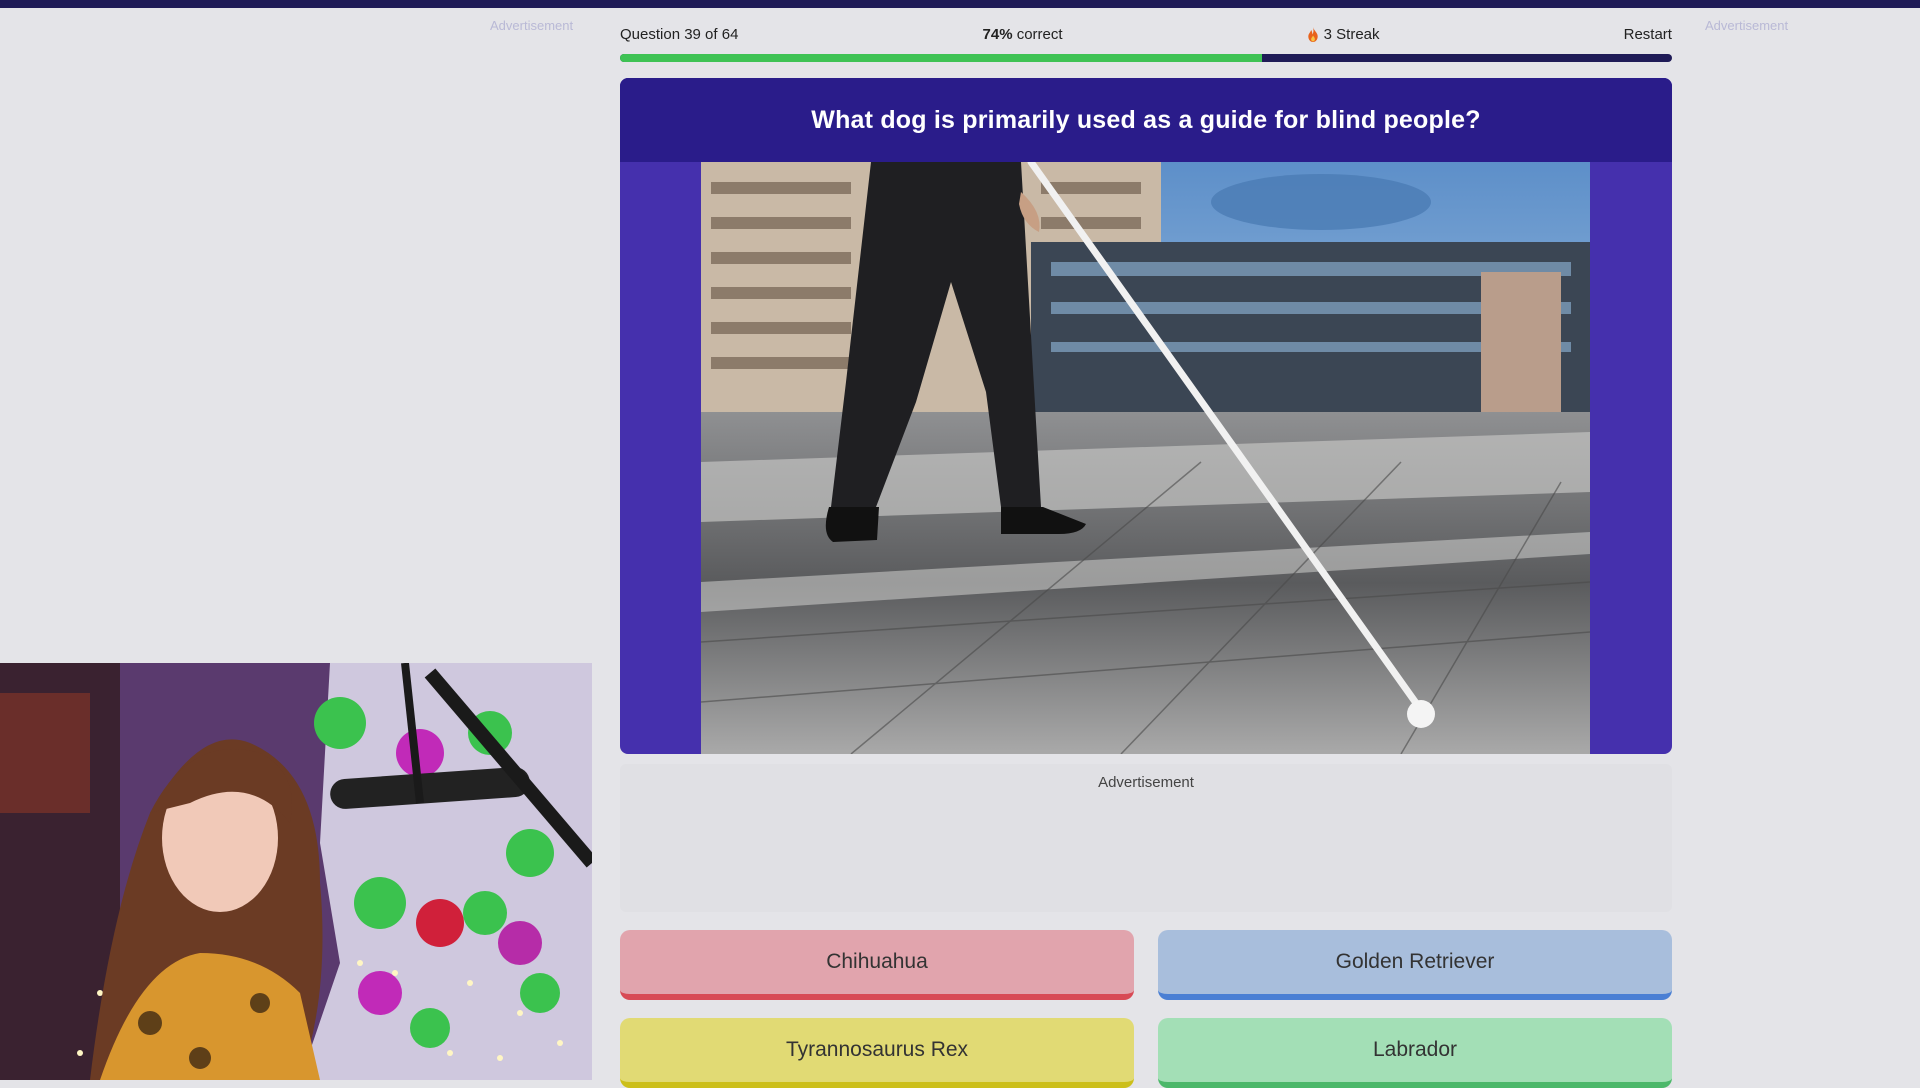 This screenshot has width=1920, height=1088. Describe the element at coordinates (877, 1053) in the screenshot. I see `answer-button-3: Tyrannosaurus Rex` at that location.